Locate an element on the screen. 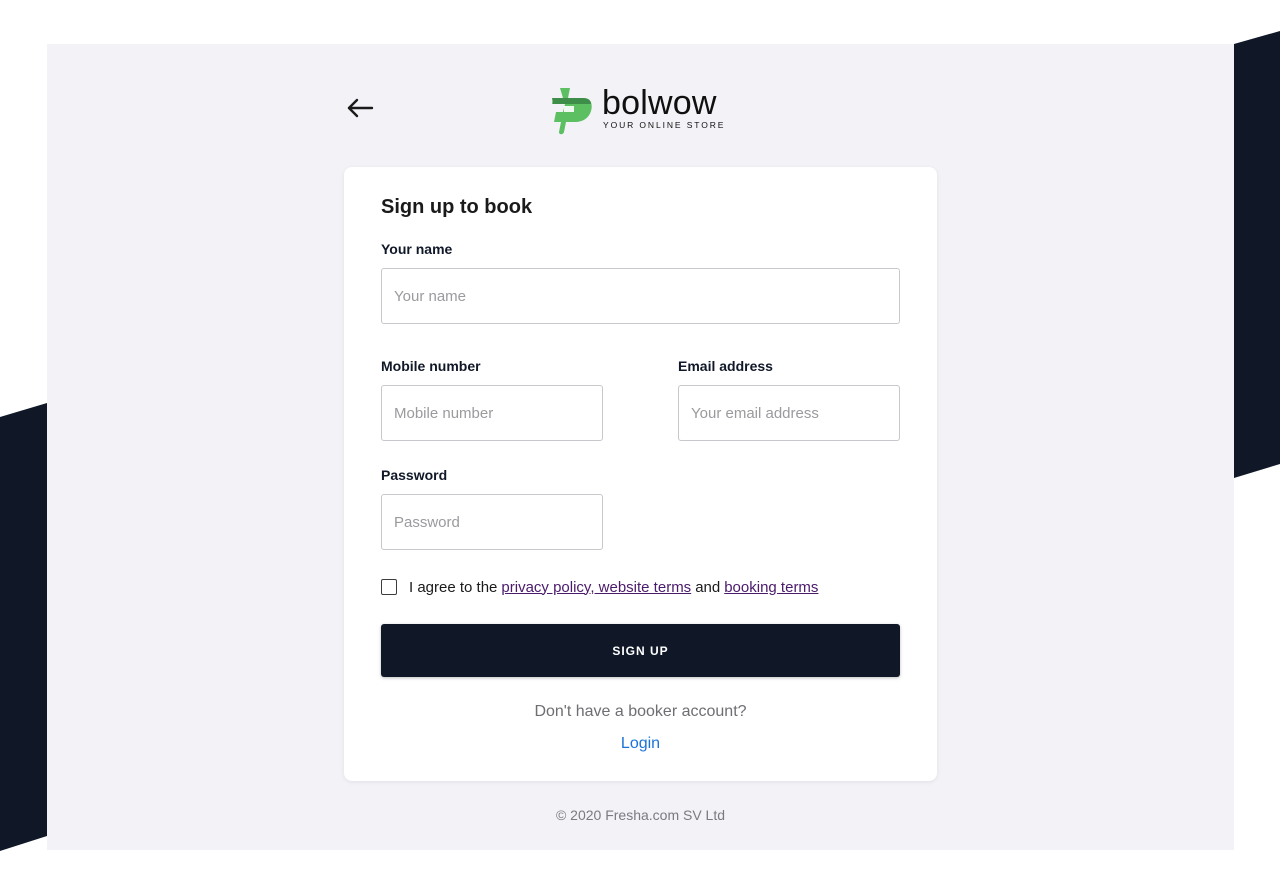 The image size is (1280, 892). terms-checkbox is located at coordinates (389, 587).